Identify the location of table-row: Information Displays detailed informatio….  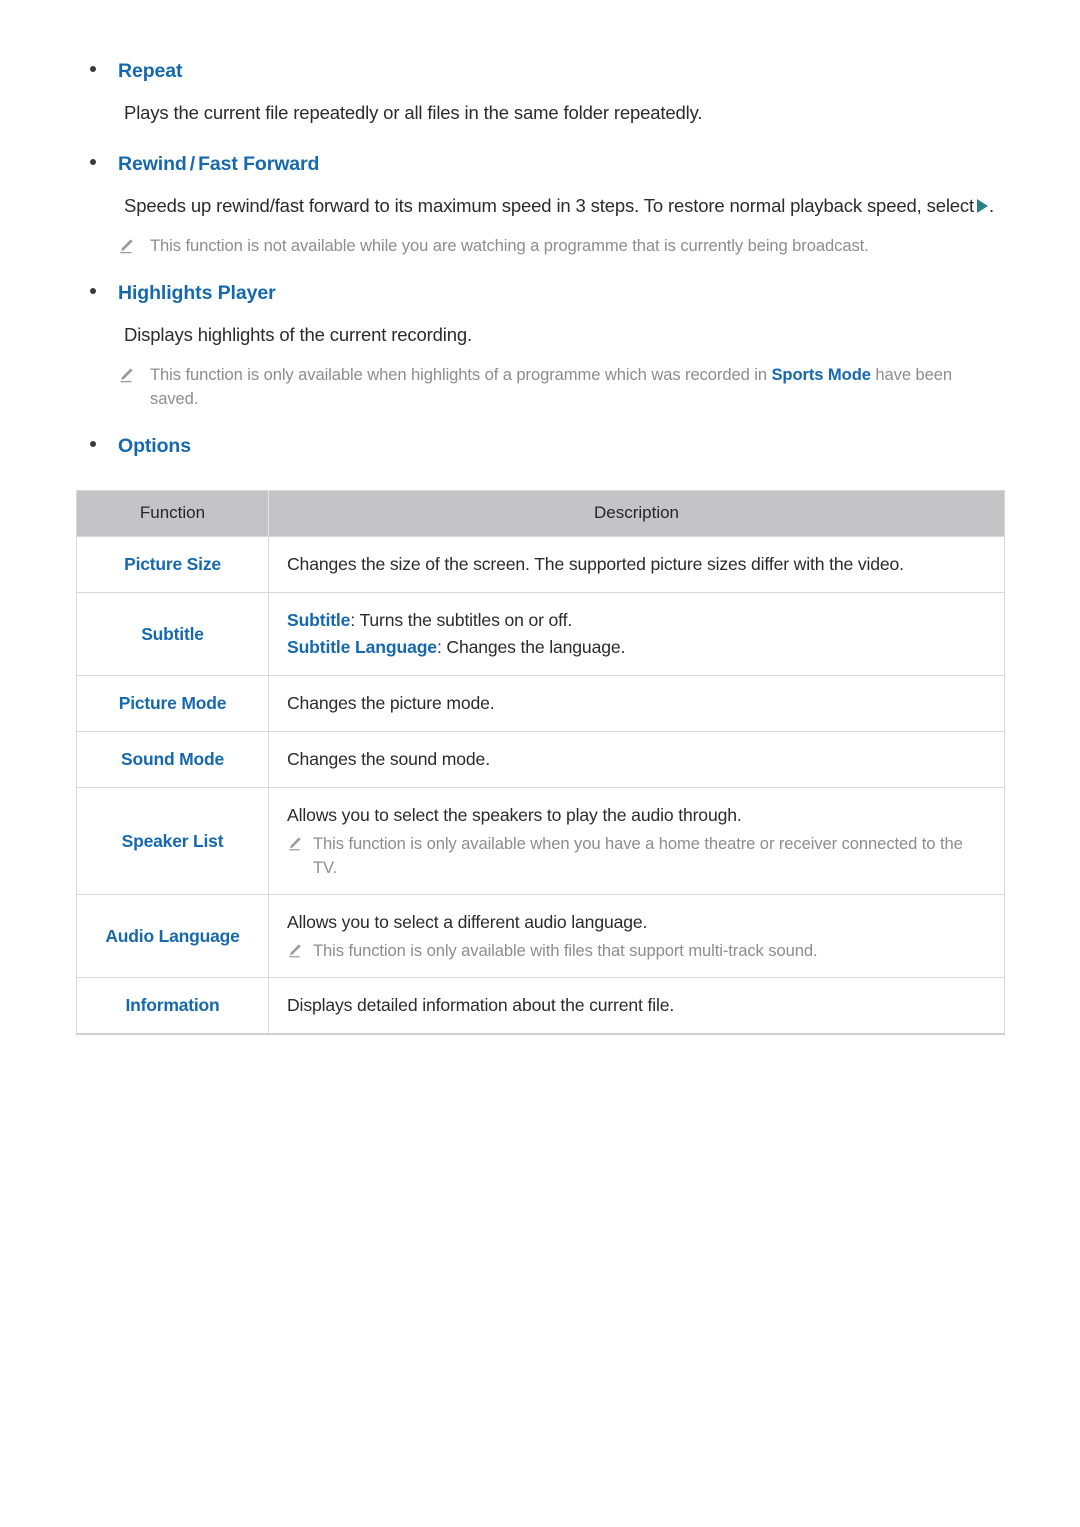
(540, 1005).